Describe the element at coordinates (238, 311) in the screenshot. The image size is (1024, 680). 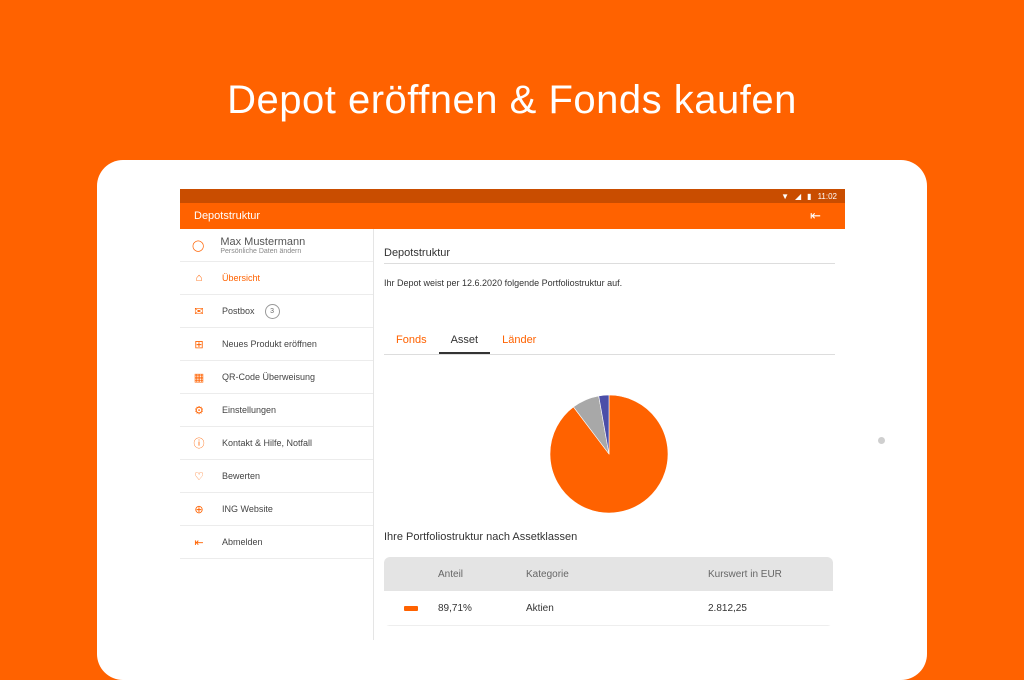
I see `sidebar-item-label: Postbox` at that location.